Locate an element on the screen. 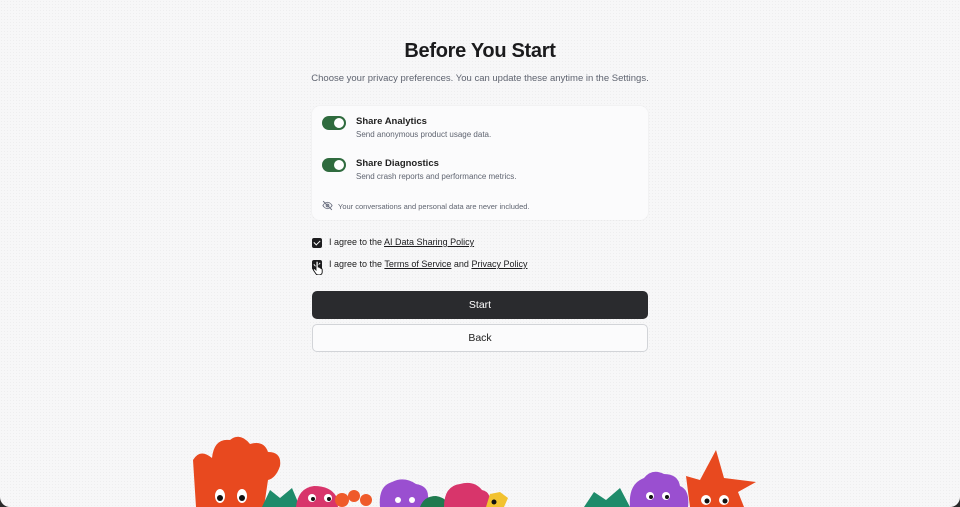 The height and width of the screenshot is (507, 960). share-diagnostics-toggle is located at coordinates (334, 165).